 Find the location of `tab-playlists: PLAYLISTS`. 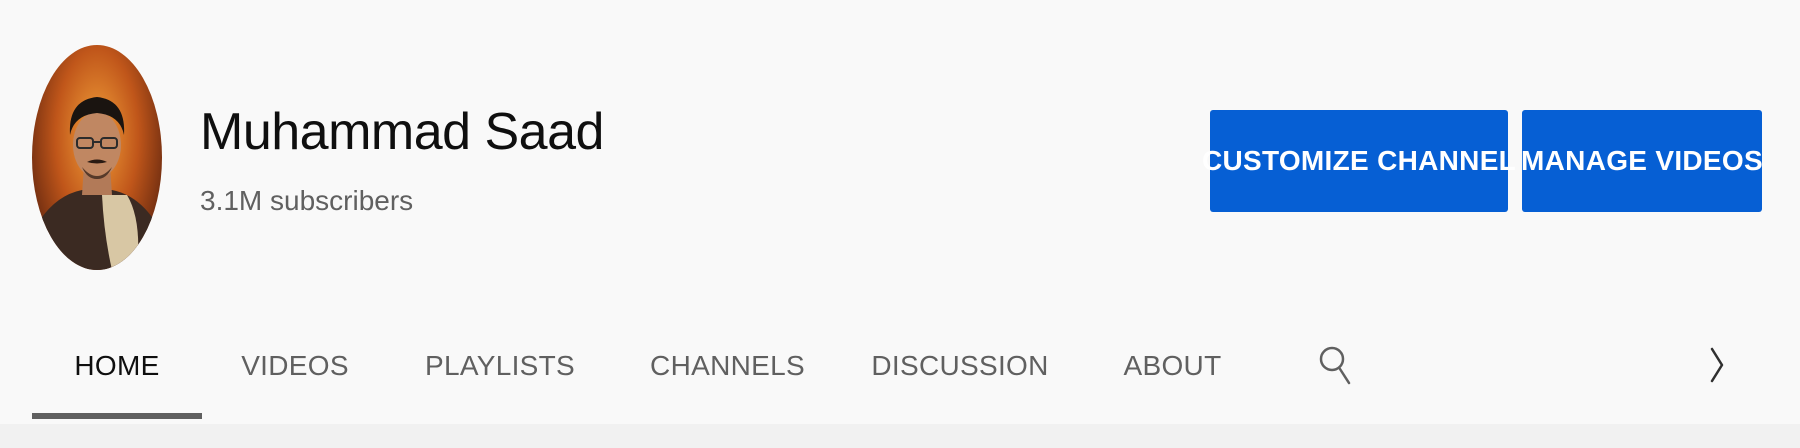

tab-playlists: PLAYLISTS is located at coordinates (500, 366).